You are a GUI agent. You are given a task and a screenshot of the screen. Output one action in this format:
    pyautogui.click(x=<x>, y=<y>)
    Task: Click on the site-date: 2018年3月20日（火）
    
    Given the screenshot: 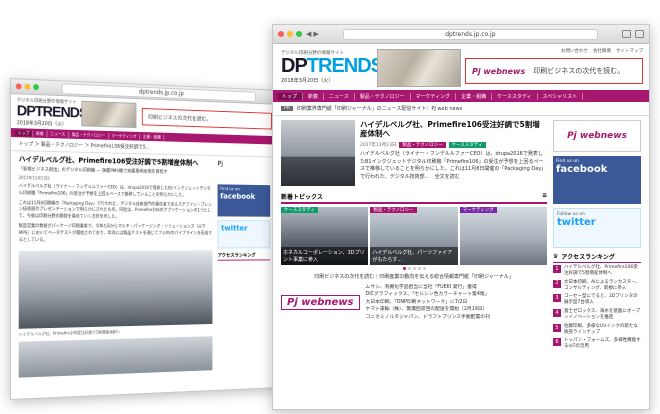 What is the action you would take?
    pyautogui.click(x=307, y=81)
    